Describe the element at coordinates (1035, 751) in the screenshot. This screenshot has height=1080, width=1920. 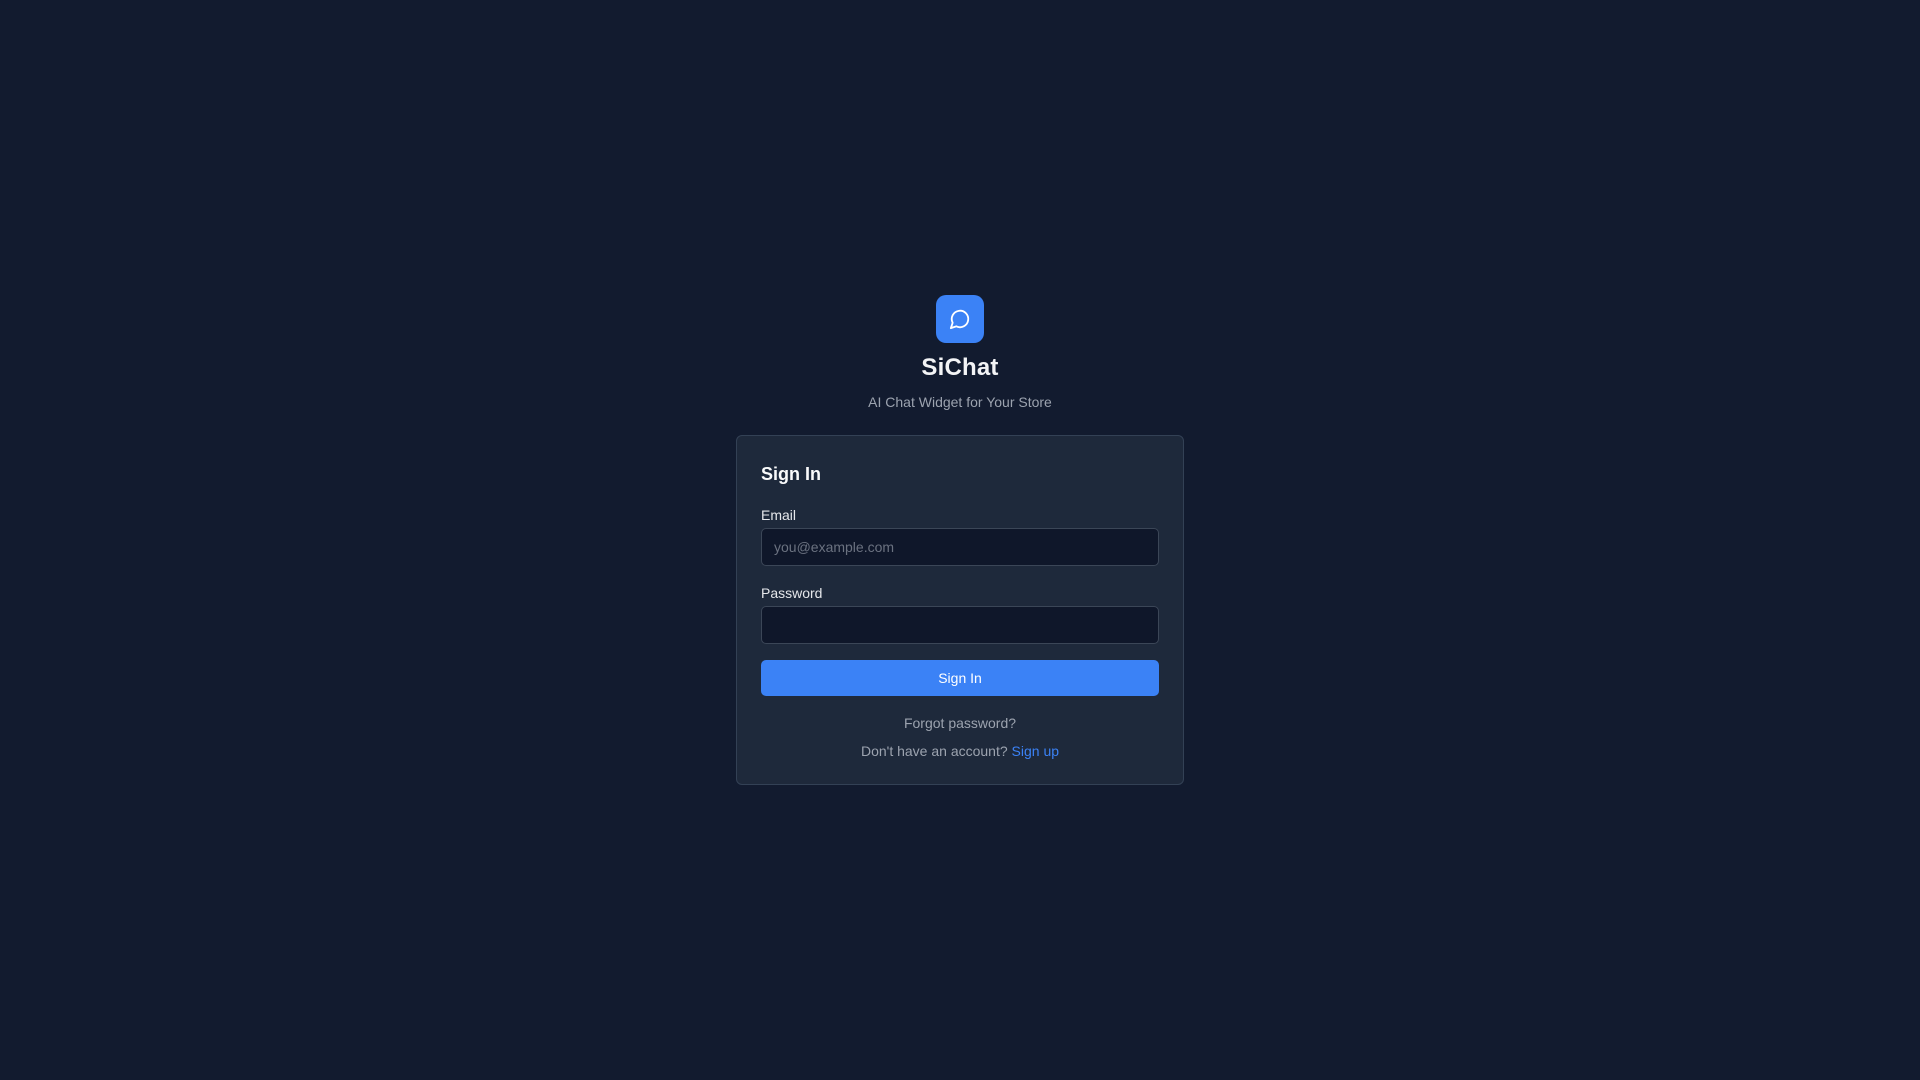
I see `signup-link: Sign up` at that location.